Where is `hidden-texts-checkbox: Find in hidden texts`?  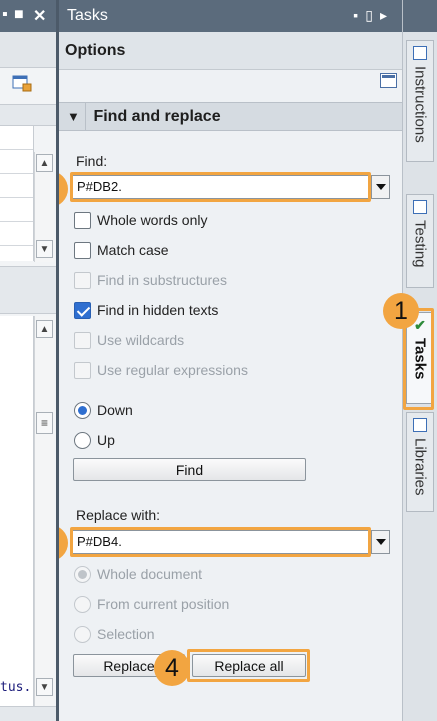 hidden-texts-checkbox: Find in hidden texts is located at coordinates (146, 310).